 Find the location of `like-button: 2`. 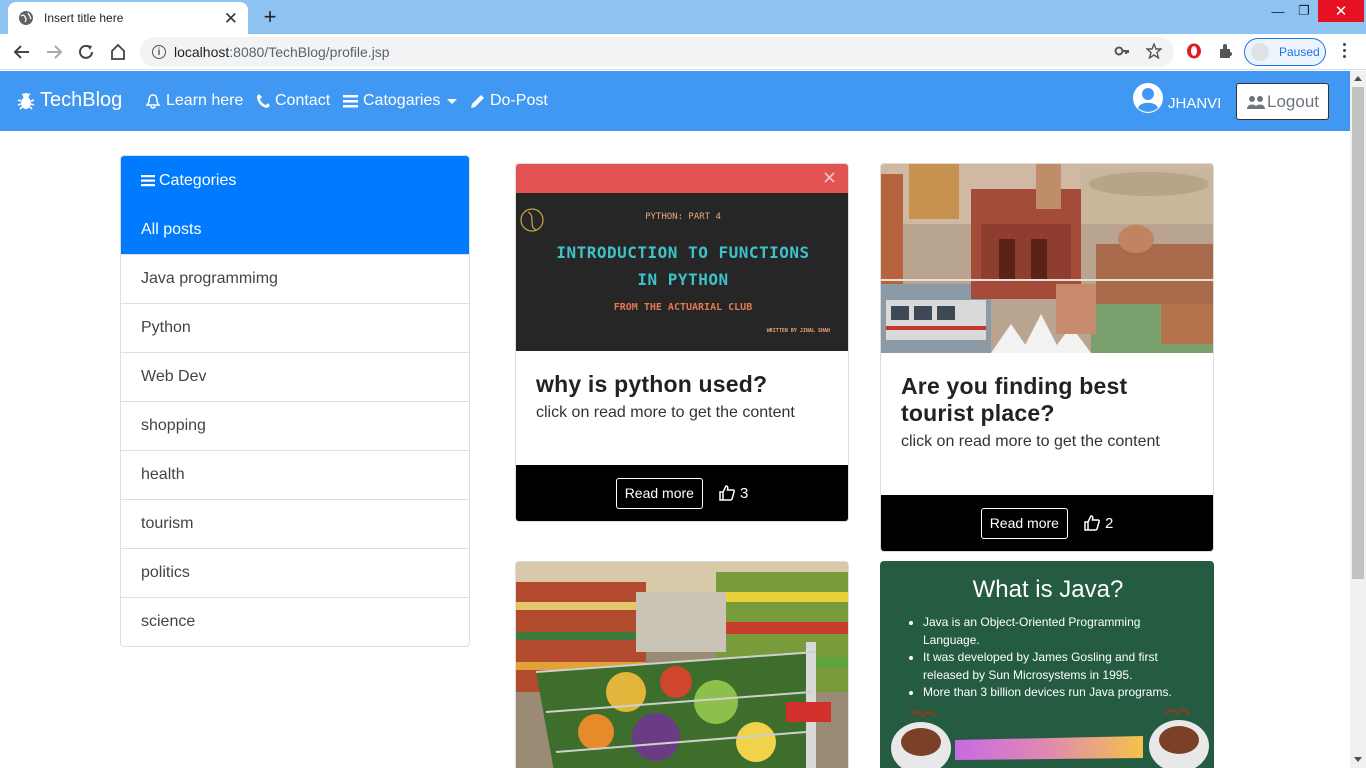

like-button: 2 is located at coordinates (1098, 523).